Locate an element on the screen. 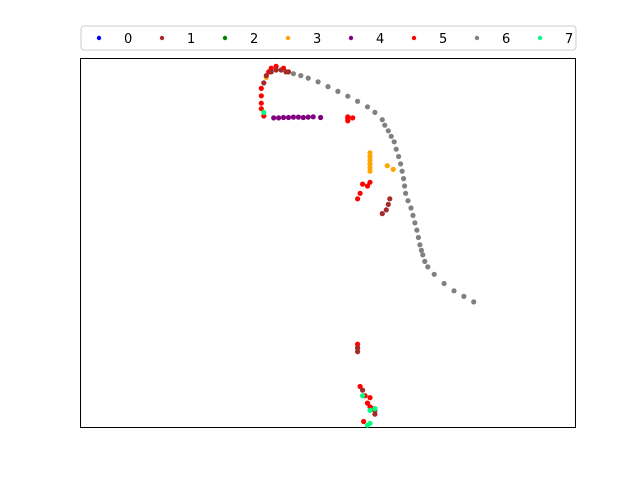  legend-label-1: 1 is located at coordinates (191, 39).